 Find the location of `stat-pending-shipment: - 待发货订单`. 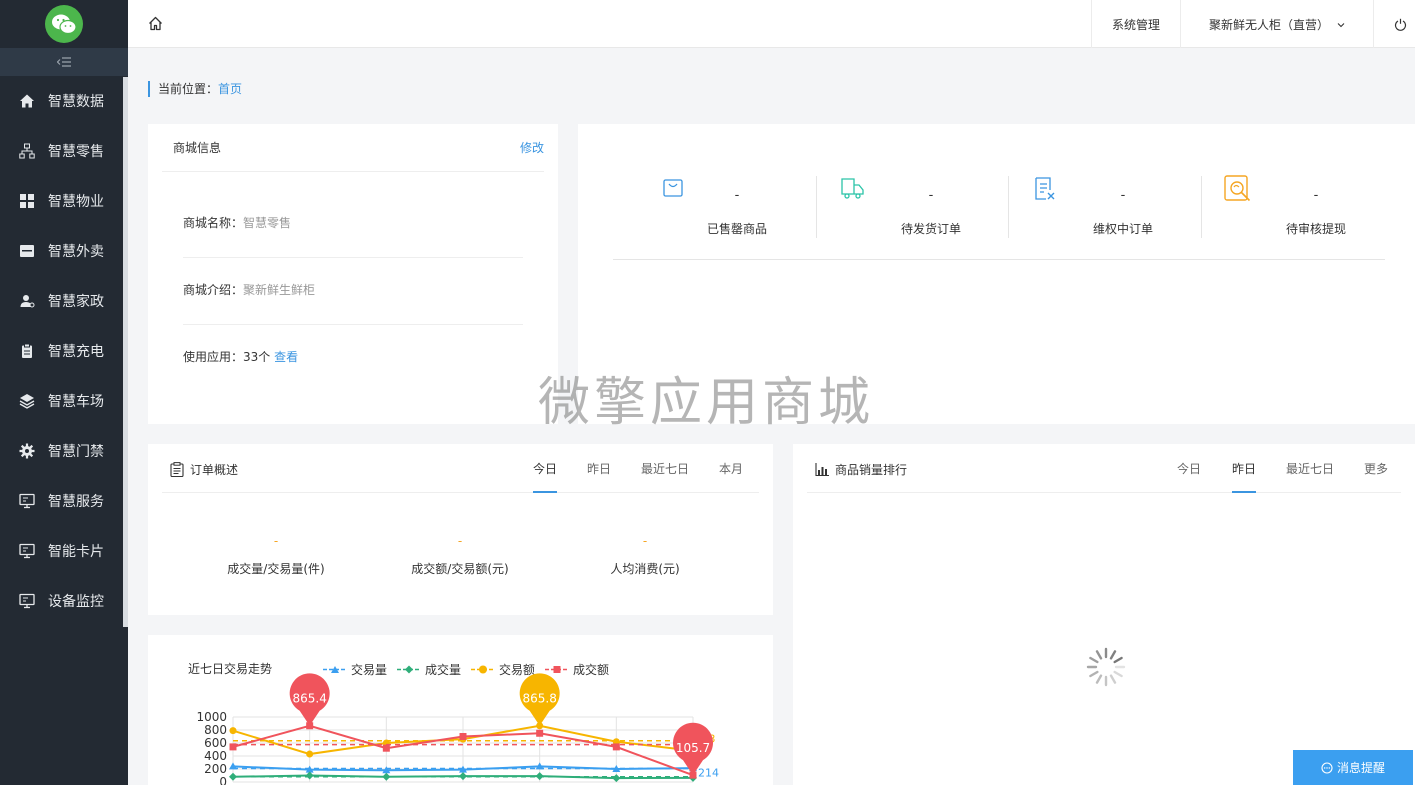

stat-pending-shipment: - 待发货订单 is located at coordinates (916, 207).